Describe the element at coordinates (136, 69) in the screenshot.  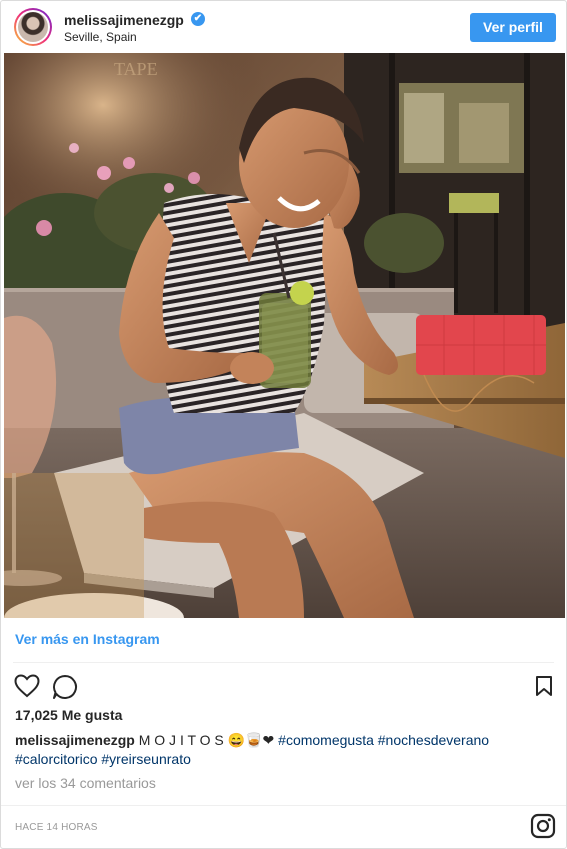
I see `bar-sign: TAPE` at that location.